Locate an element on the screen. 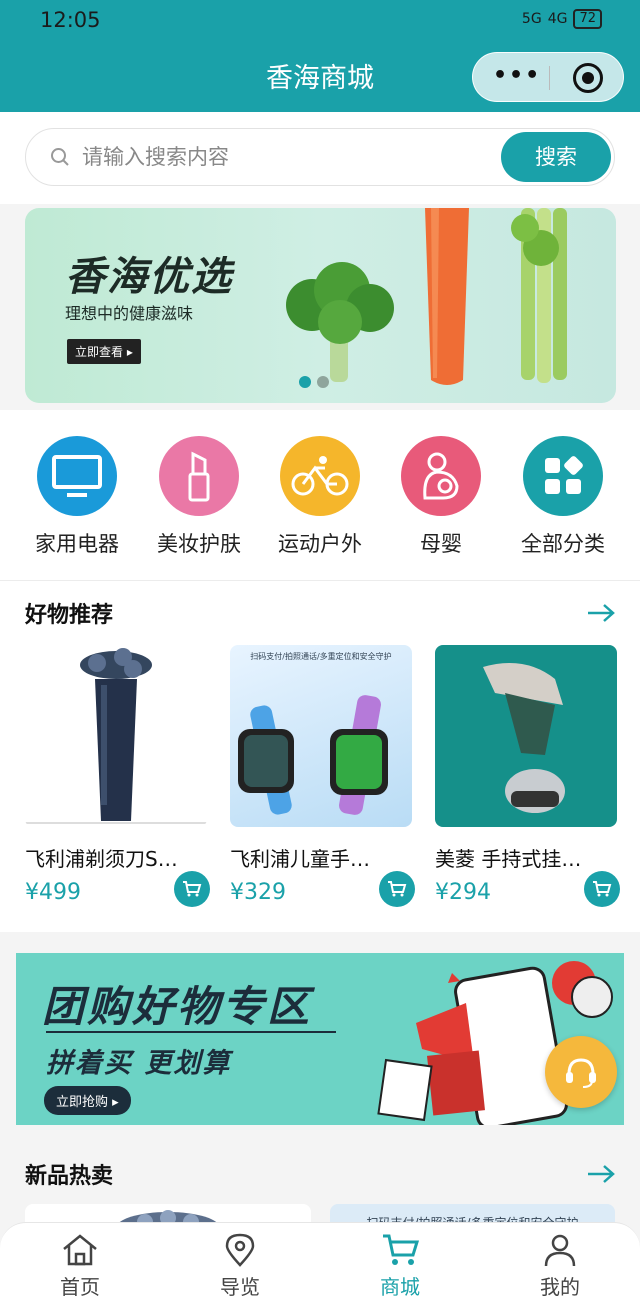  category-appliances: 家用电器 is located at coordinates (77, 497).